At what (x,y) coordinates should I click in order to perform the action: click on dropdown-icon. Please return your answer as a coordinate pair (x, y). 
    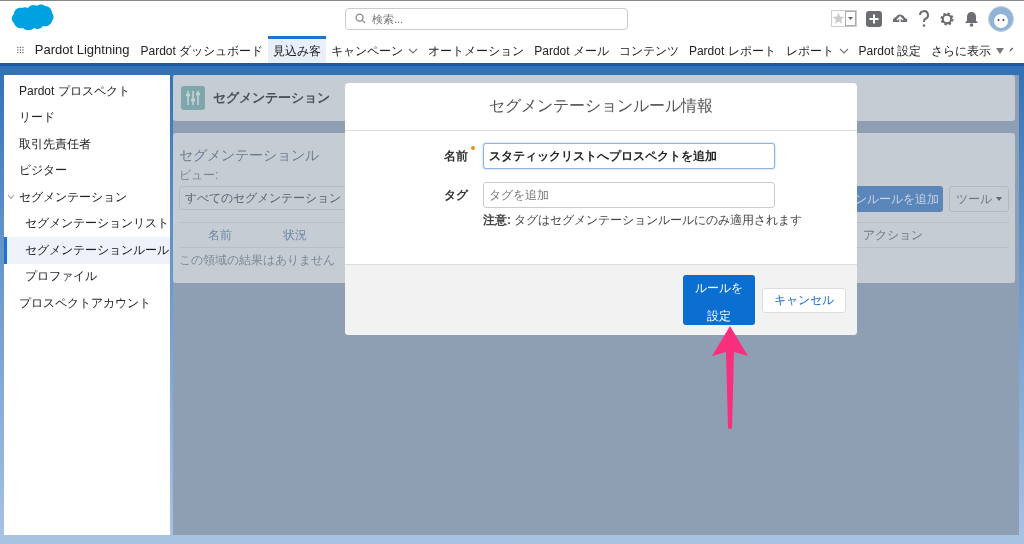
    Looking at the image, I should click on (850, 18).